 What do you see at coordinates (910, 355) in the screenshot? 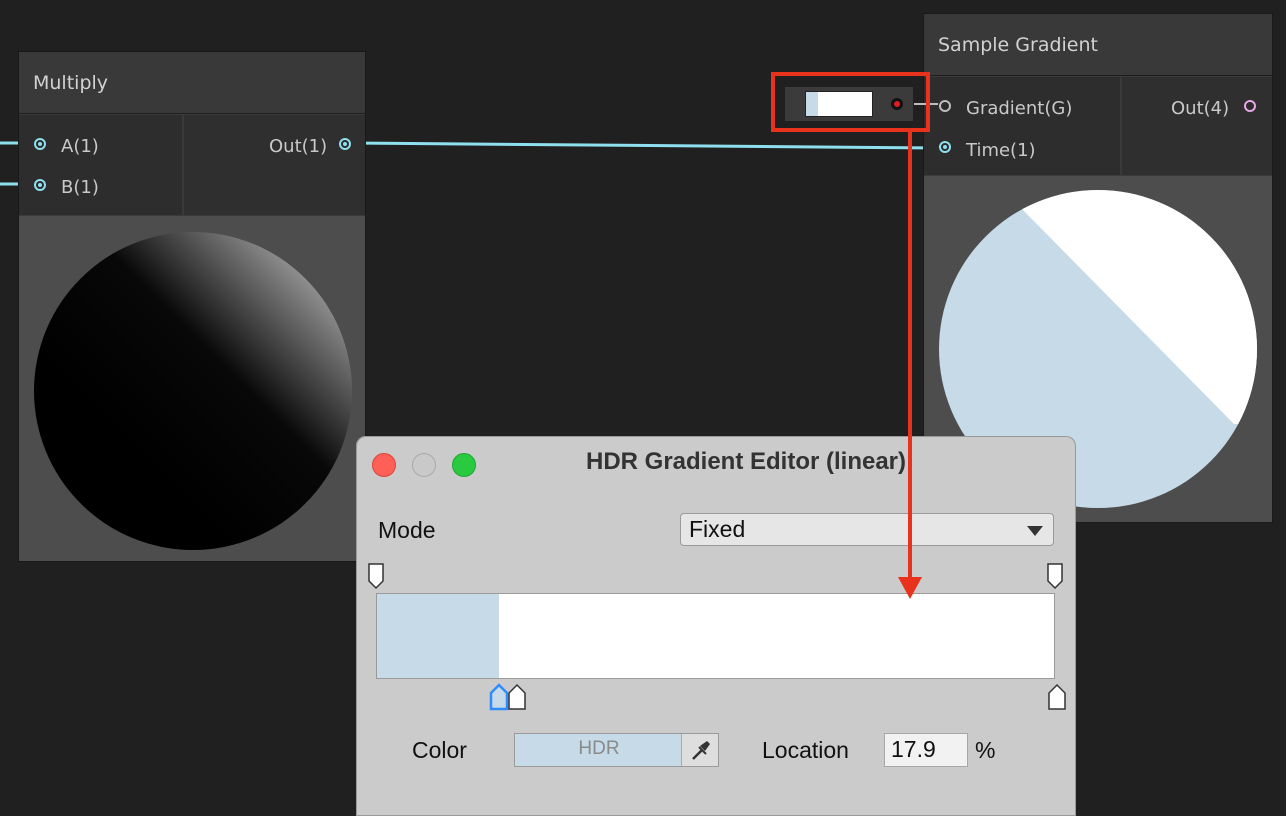
I see `annotation-arrow-line` at bounding box center [910, 355].